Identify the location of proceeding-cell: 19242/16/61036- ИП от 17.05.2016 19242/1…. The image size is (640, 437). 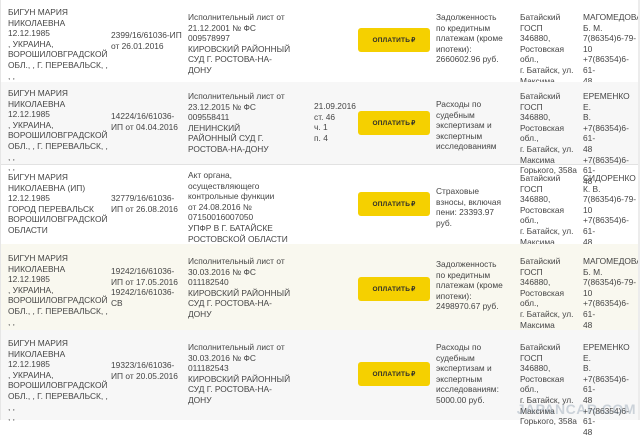
(149, 287).